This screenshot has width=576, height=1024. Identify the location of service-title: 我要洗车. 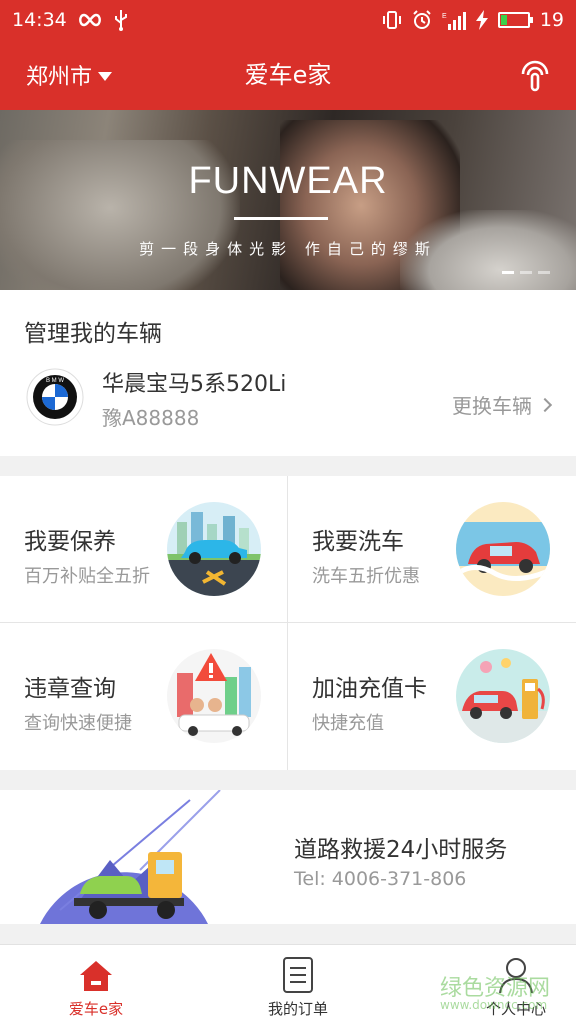
(358, 542).